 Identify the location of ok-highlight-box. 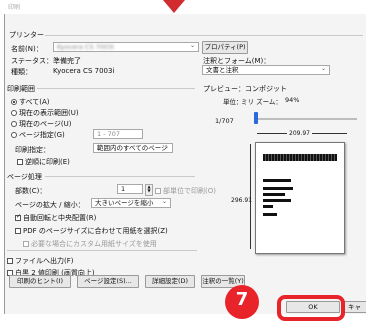
(311, 308).